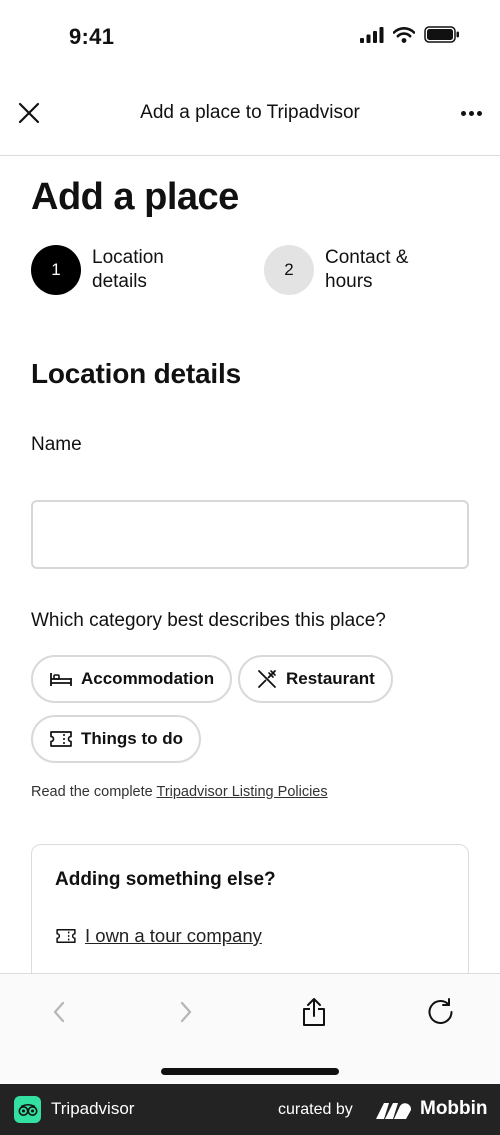 The height and width of the screenshot is (1135, 500). Describe the element at coordinates (148, 678) in the screenshot. I see `chip-label: Accommodation` at that location.